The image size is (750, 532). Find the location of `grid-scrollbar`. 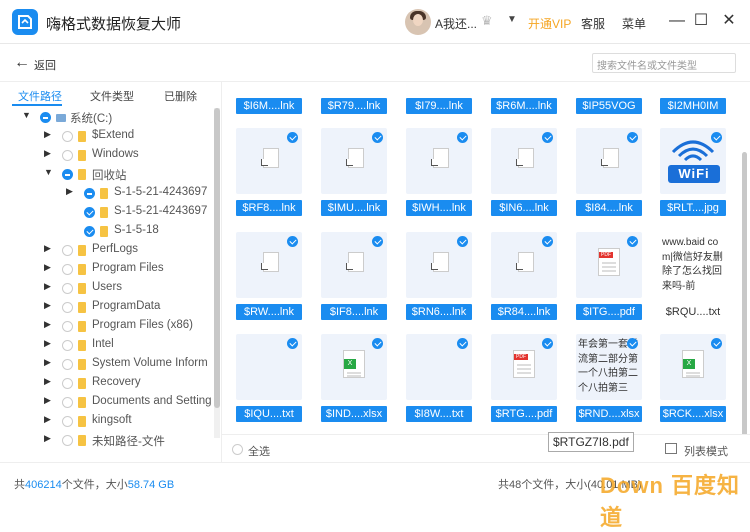

grid-scrollbar is located at coordinates (745, 267).